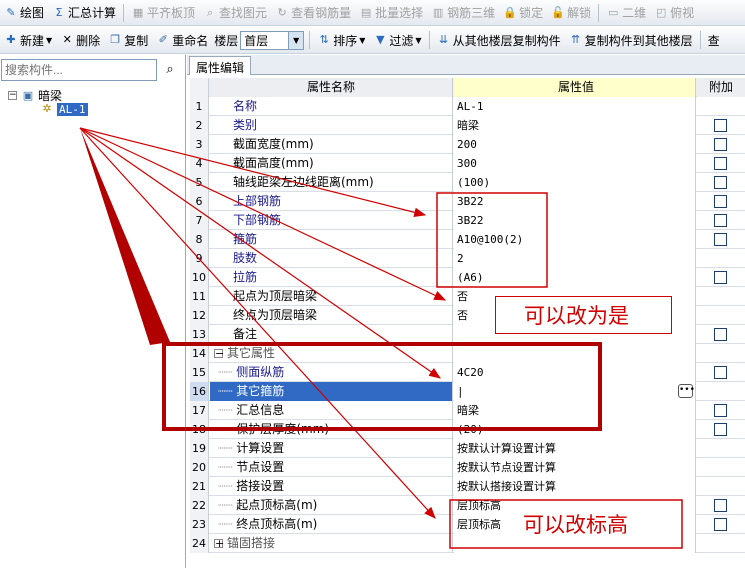 The height and width of the screenshot is (568, 745). What do you see at coordinates (397, 40) in the screenshot?
I see `filter-button: ▼ 过滤 ▼` at bounding box center [397, 40].